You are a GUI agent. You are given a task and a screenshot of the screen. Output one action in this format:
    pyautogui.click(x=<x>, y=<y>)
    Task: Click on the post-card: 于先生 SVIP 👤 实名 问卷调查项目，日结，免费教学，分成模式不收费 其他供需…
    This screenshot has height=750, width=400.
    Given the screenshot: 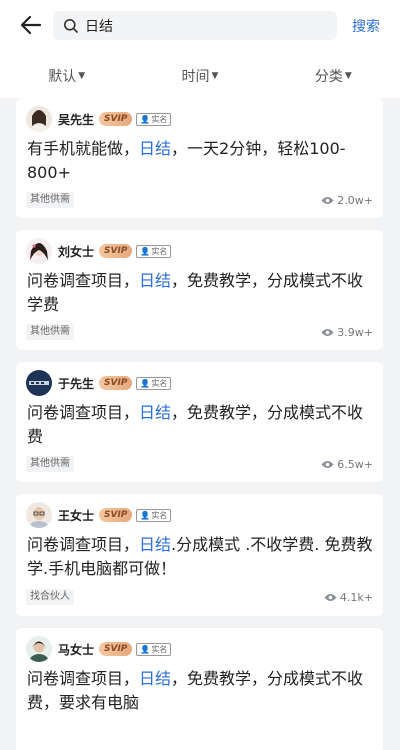 What is the action you would take?
    pyautogui.click(x=199, y=422)
    